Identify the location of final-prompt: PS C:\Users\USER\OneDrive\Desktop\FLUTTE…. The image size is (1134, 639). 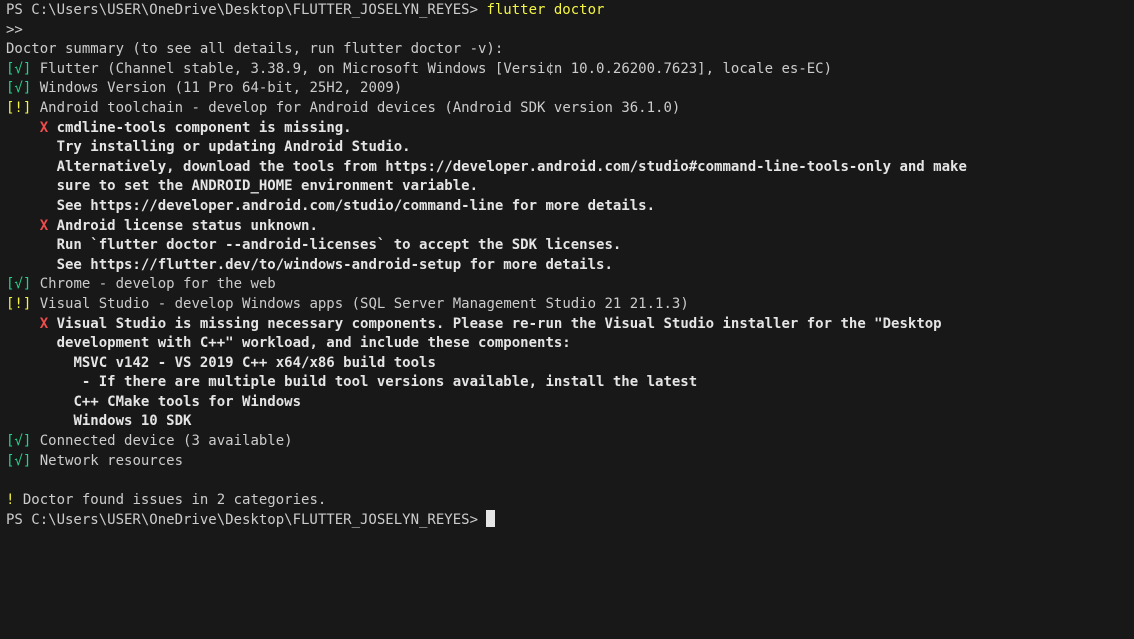
(246, 520).